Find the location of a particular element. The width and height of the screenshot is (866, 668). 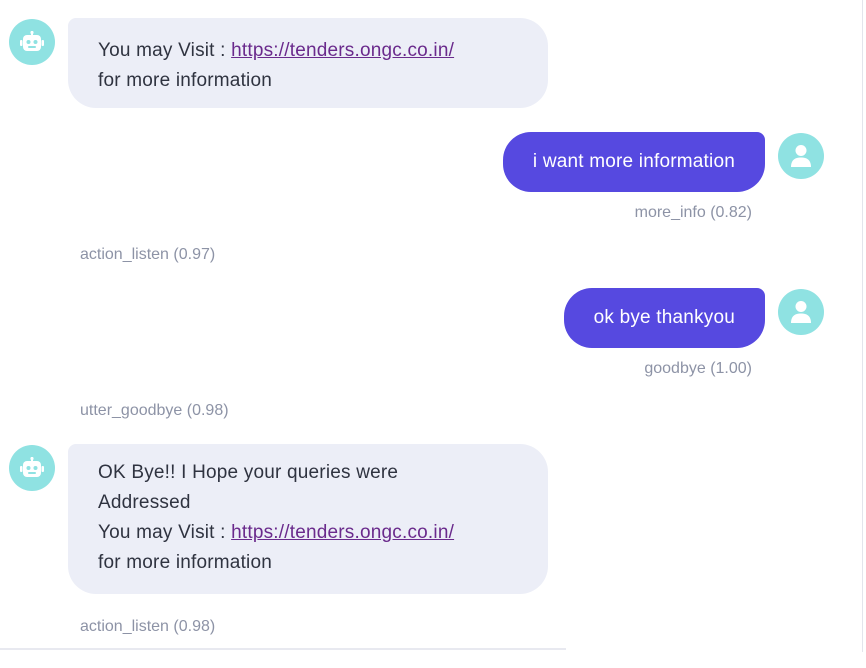

bot-message-line: OK Bye!! I Hope your queries were is located at coordinates (248, 472).